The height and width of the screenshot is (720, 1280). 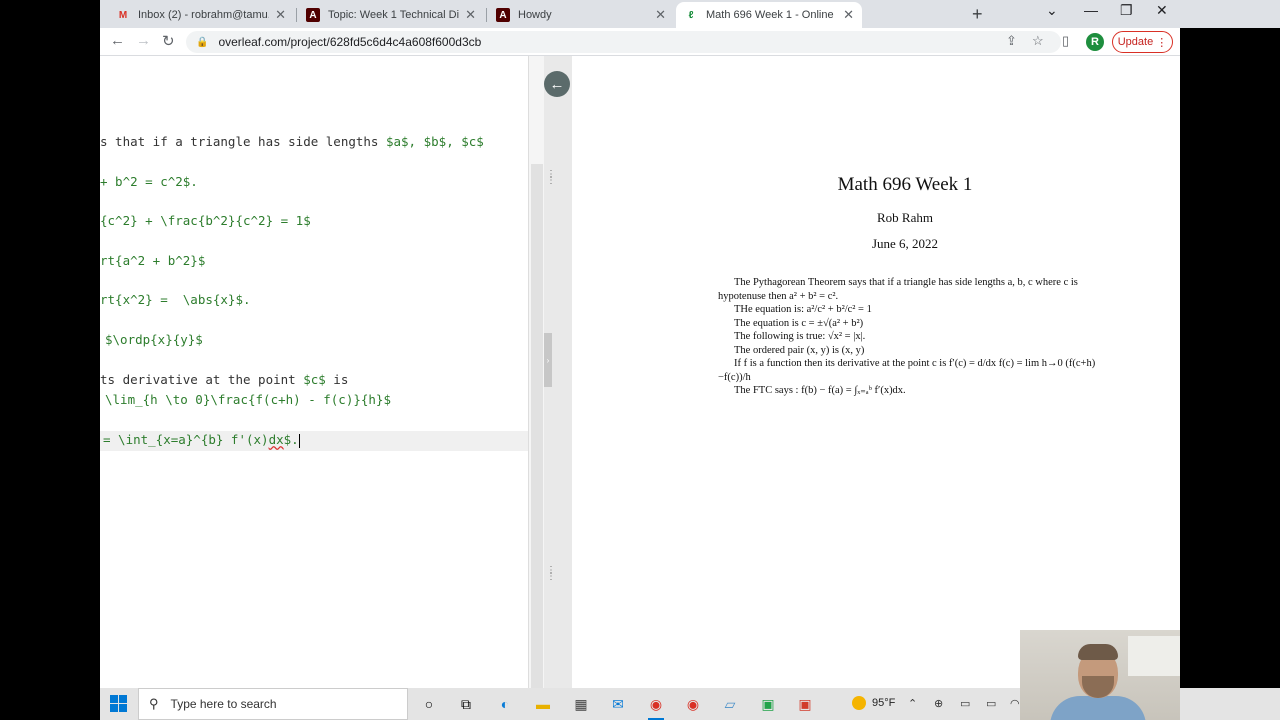 I want to click on lock-icon: 🔒, so click(x=202, y=42).